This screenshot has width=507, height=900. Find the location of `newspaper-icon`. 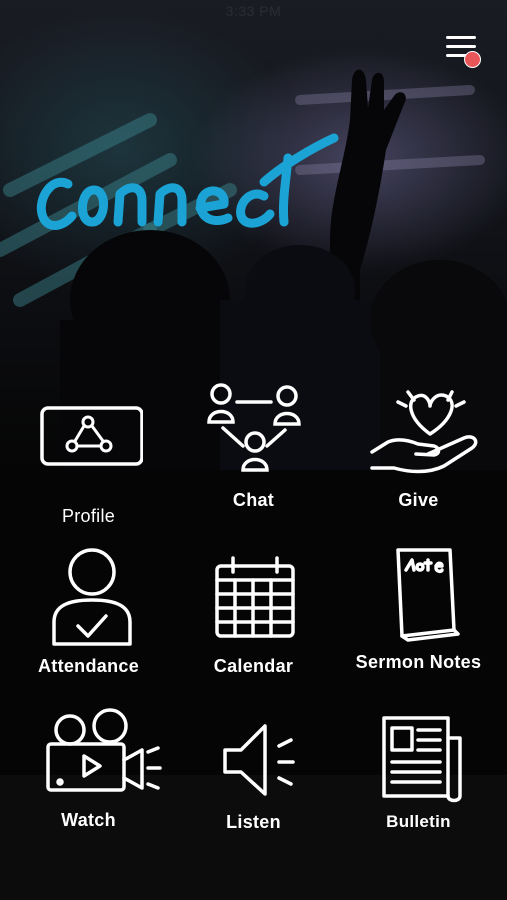

newspaper-icon is located at coordinates (422, 759).